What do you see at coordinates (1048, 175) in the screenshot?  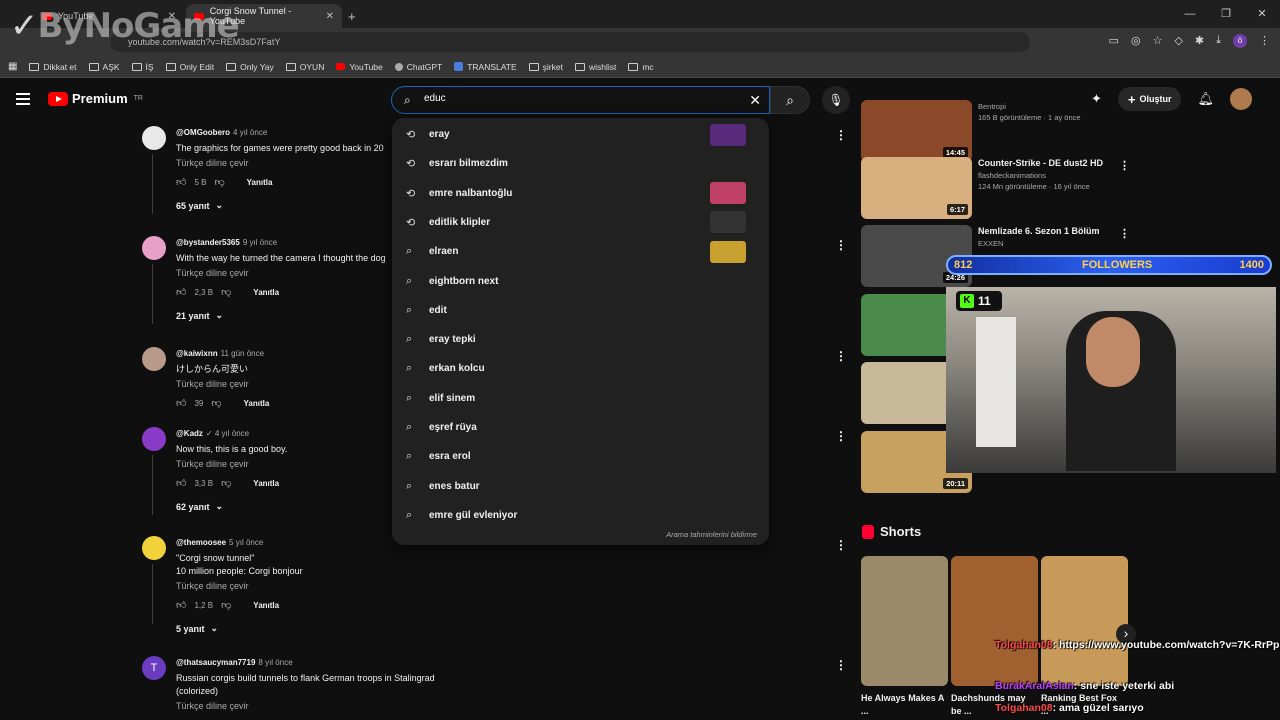 I see `channel-name: flashdeckanimations` at bounding box center [1048, 175].